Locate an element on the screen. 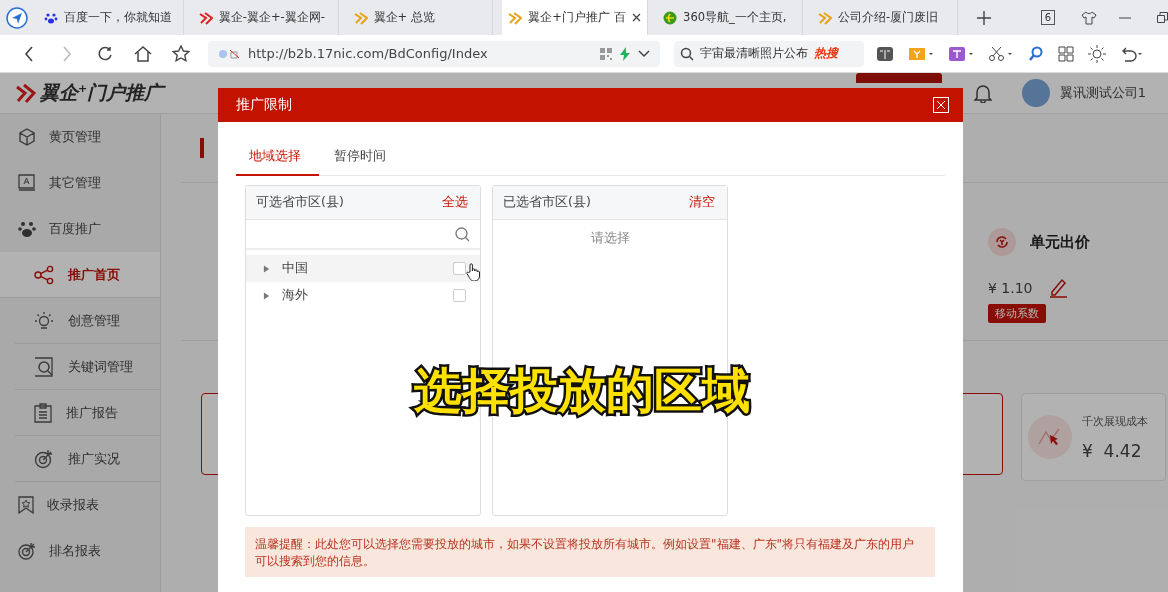 This screenshot has width=1168, height=592. refresh-yen-icon is located at coordinates (1002, 242).